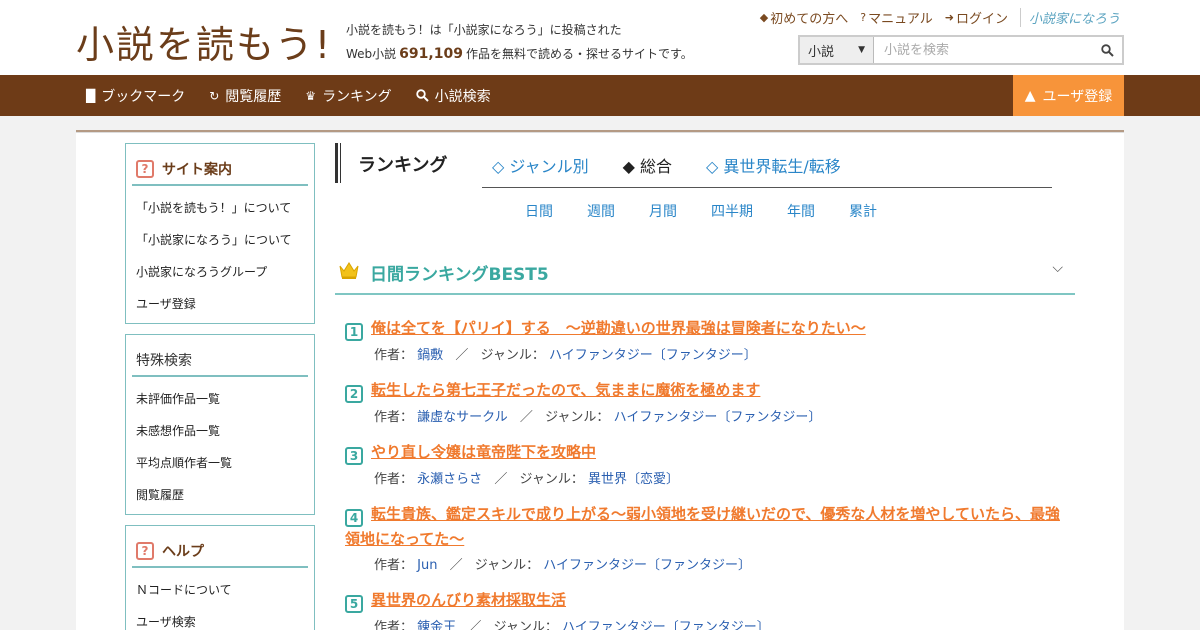 This screenshot has width=1200, height=630. I want to click on site-logo: 小説を読もう!, so click(204, 41).